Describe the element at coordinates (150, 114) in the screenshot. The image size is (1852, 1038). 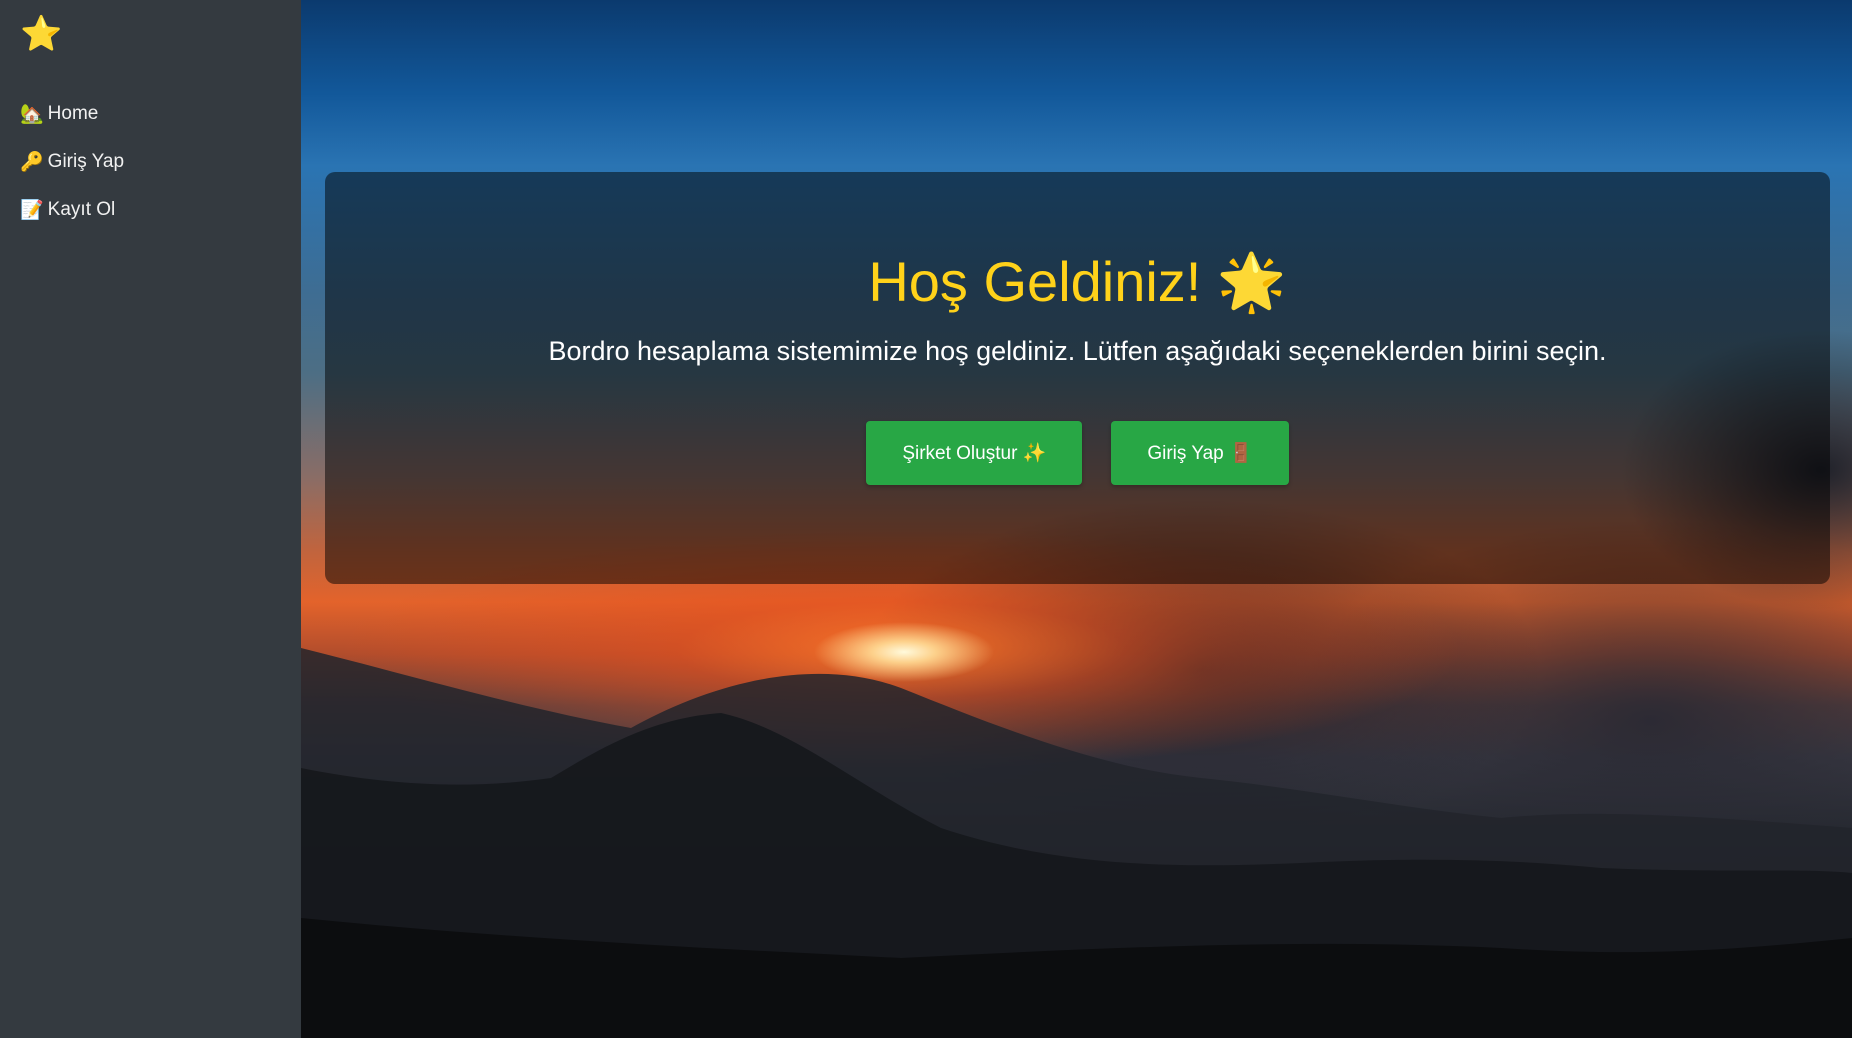
I see `sidebar-item-home: 🏡 Home` at that location.